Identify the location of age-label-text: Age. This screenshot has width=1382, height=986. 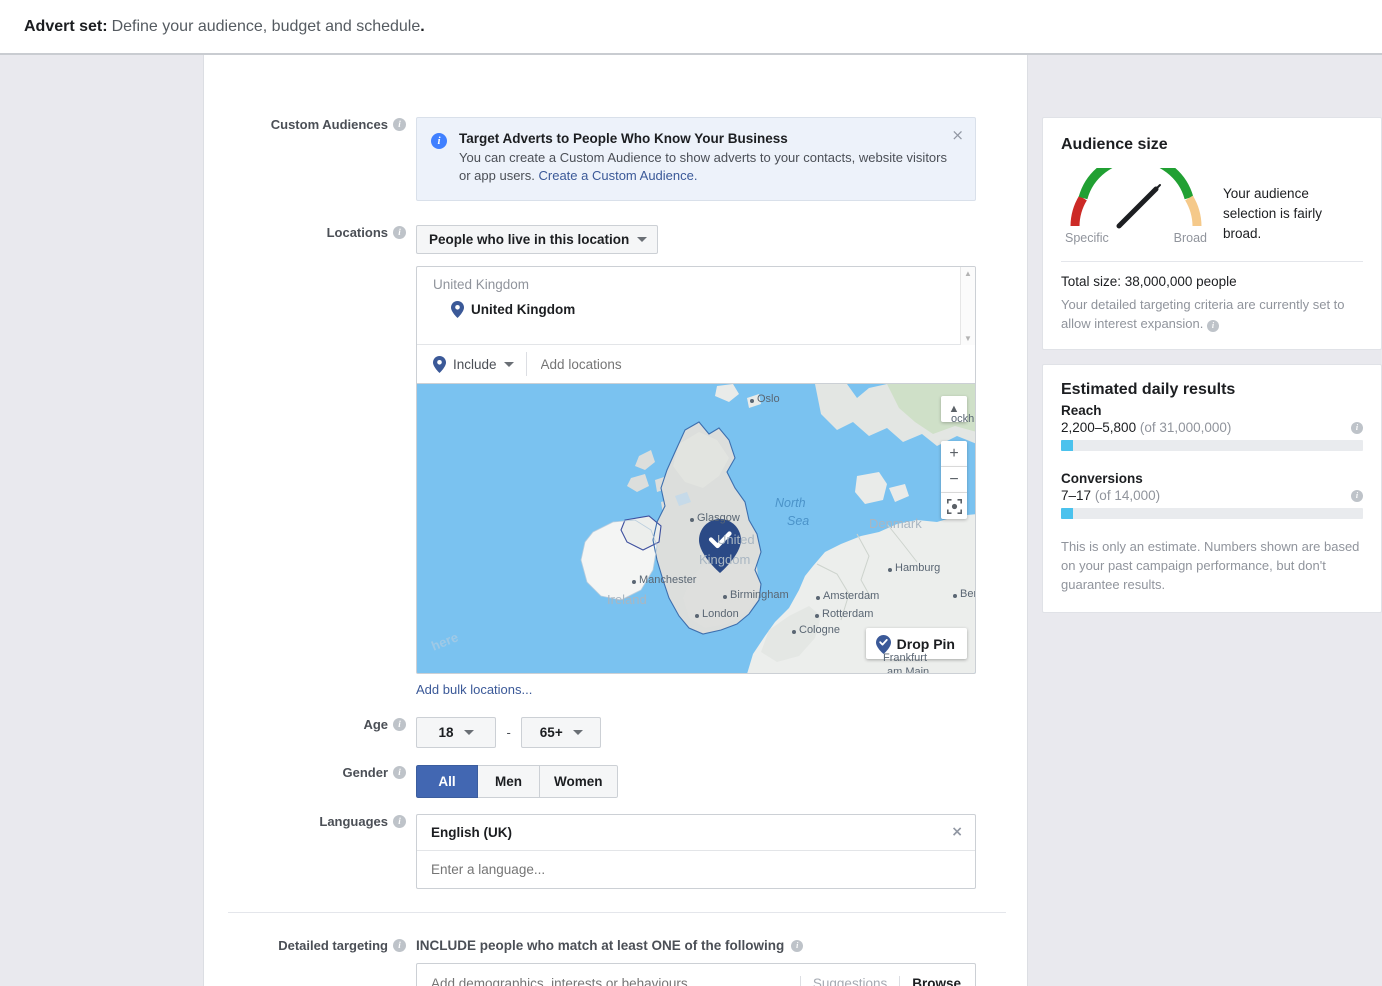
(375, 724).